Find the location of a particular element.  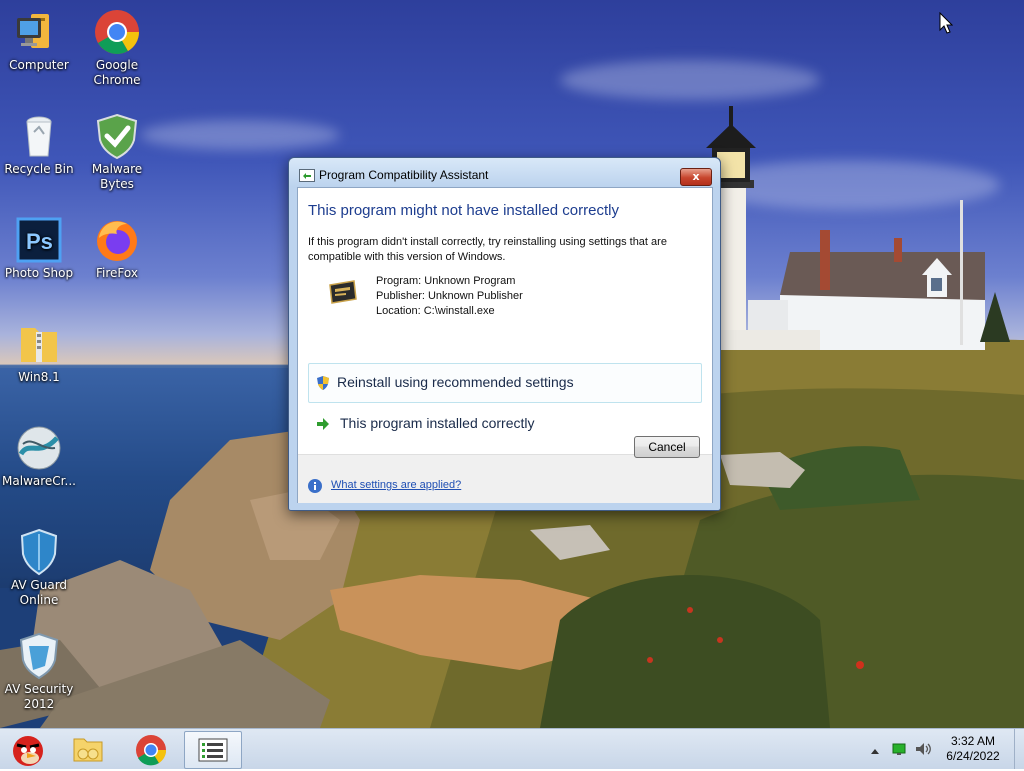

zip-folder-icon is located at coordinates (39, 344).